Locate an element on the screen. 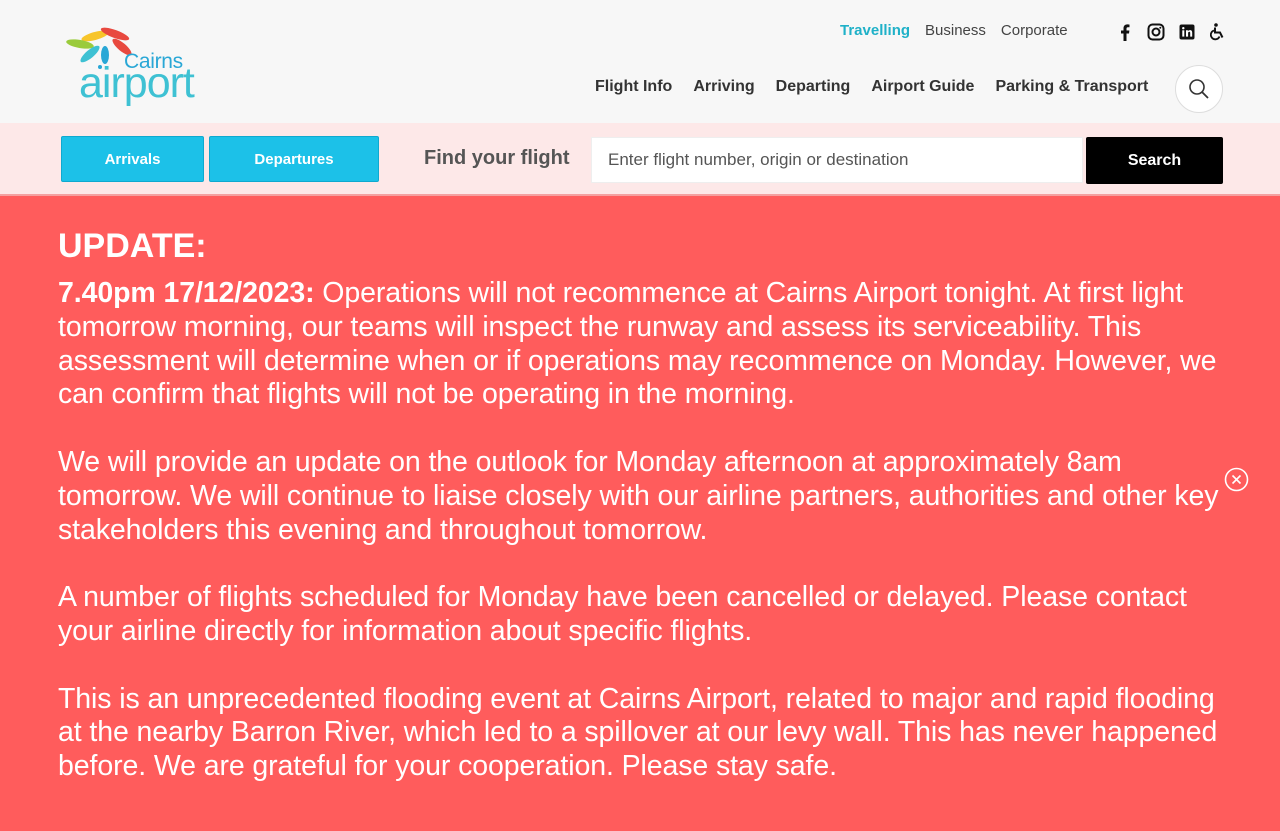 The height and width of the screenshot is (831, 1280). nav-arriving: Arriving is located at coordinates (723, 87).